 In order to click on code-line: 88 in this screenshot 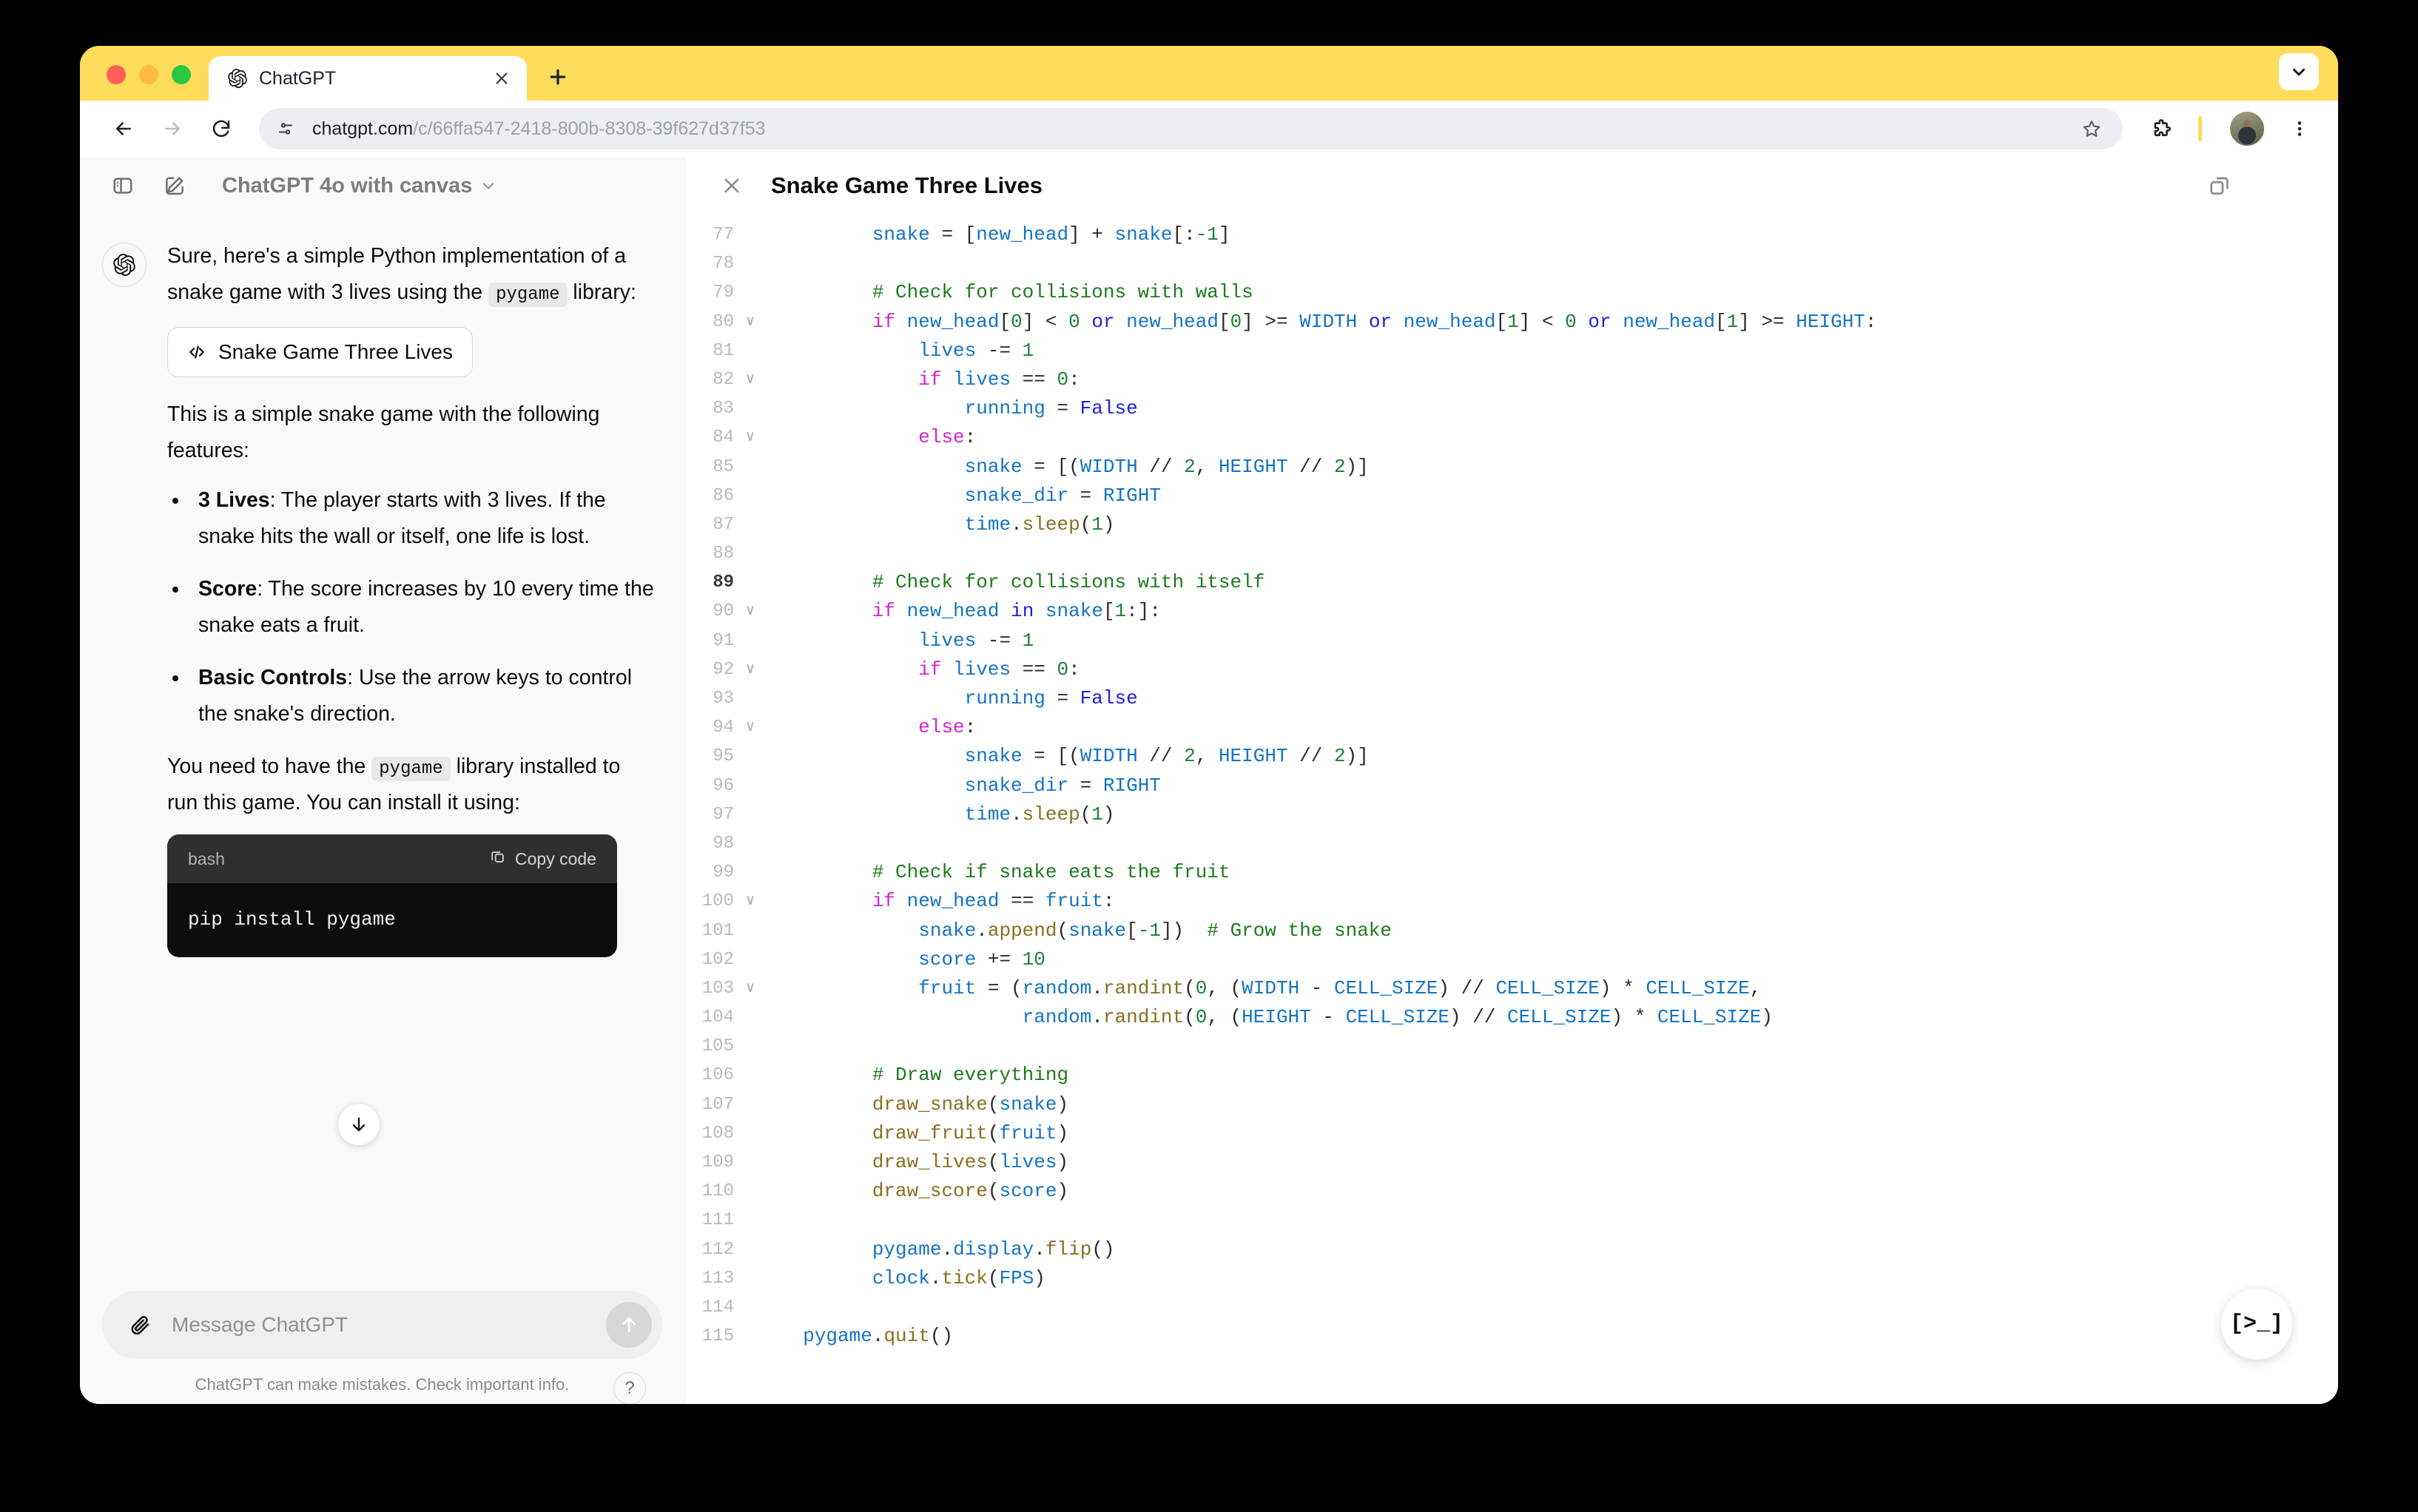, I will do `click(1512, 553)`.